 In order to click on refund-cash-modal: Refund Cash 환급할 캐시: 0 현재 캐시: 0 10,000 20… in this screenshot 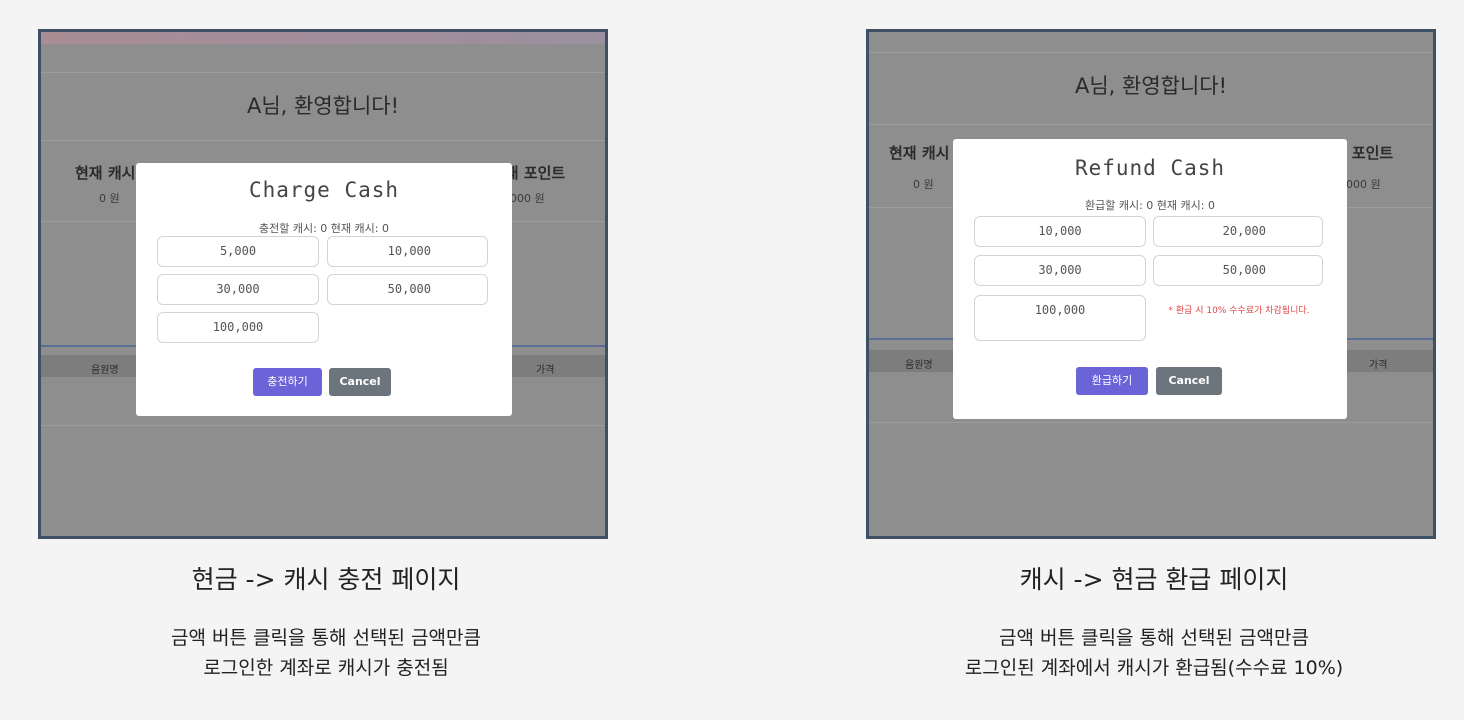, I will do `click(1150, 279)`.